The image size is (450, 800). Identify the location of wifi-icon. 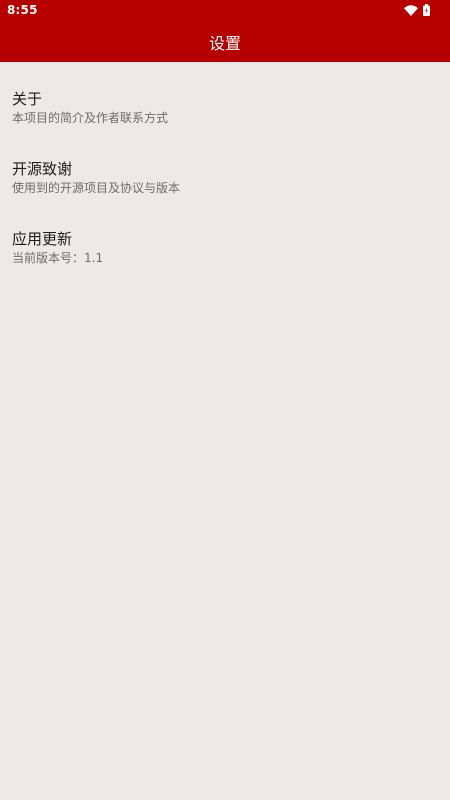
(411, 10).